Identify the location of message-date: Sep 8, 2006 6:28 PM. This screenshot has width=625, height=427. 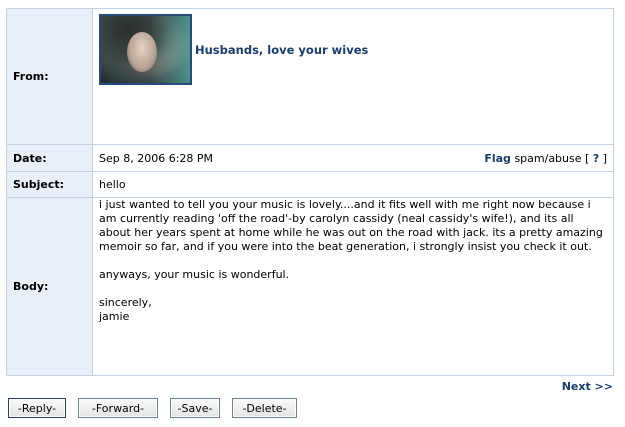
(156, 158).